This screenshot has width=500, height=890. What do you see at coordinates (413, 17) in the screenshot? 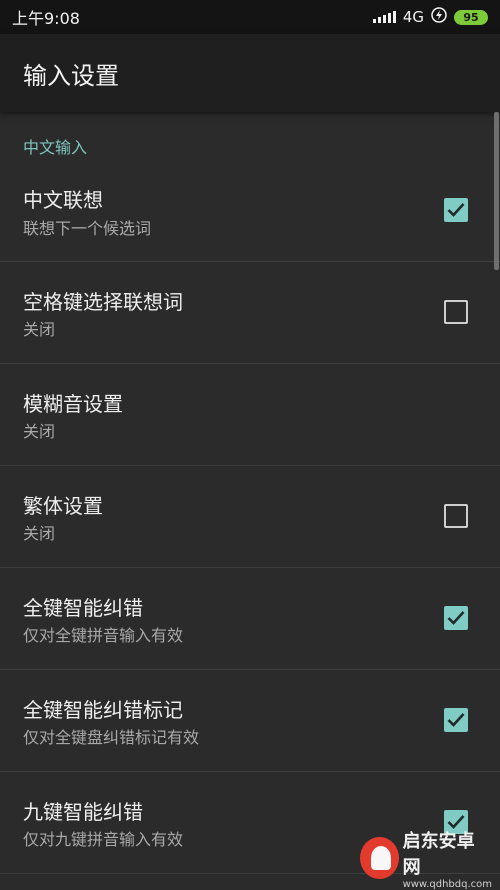
I see `network-type: 4G` at bounding box center [413, 17].